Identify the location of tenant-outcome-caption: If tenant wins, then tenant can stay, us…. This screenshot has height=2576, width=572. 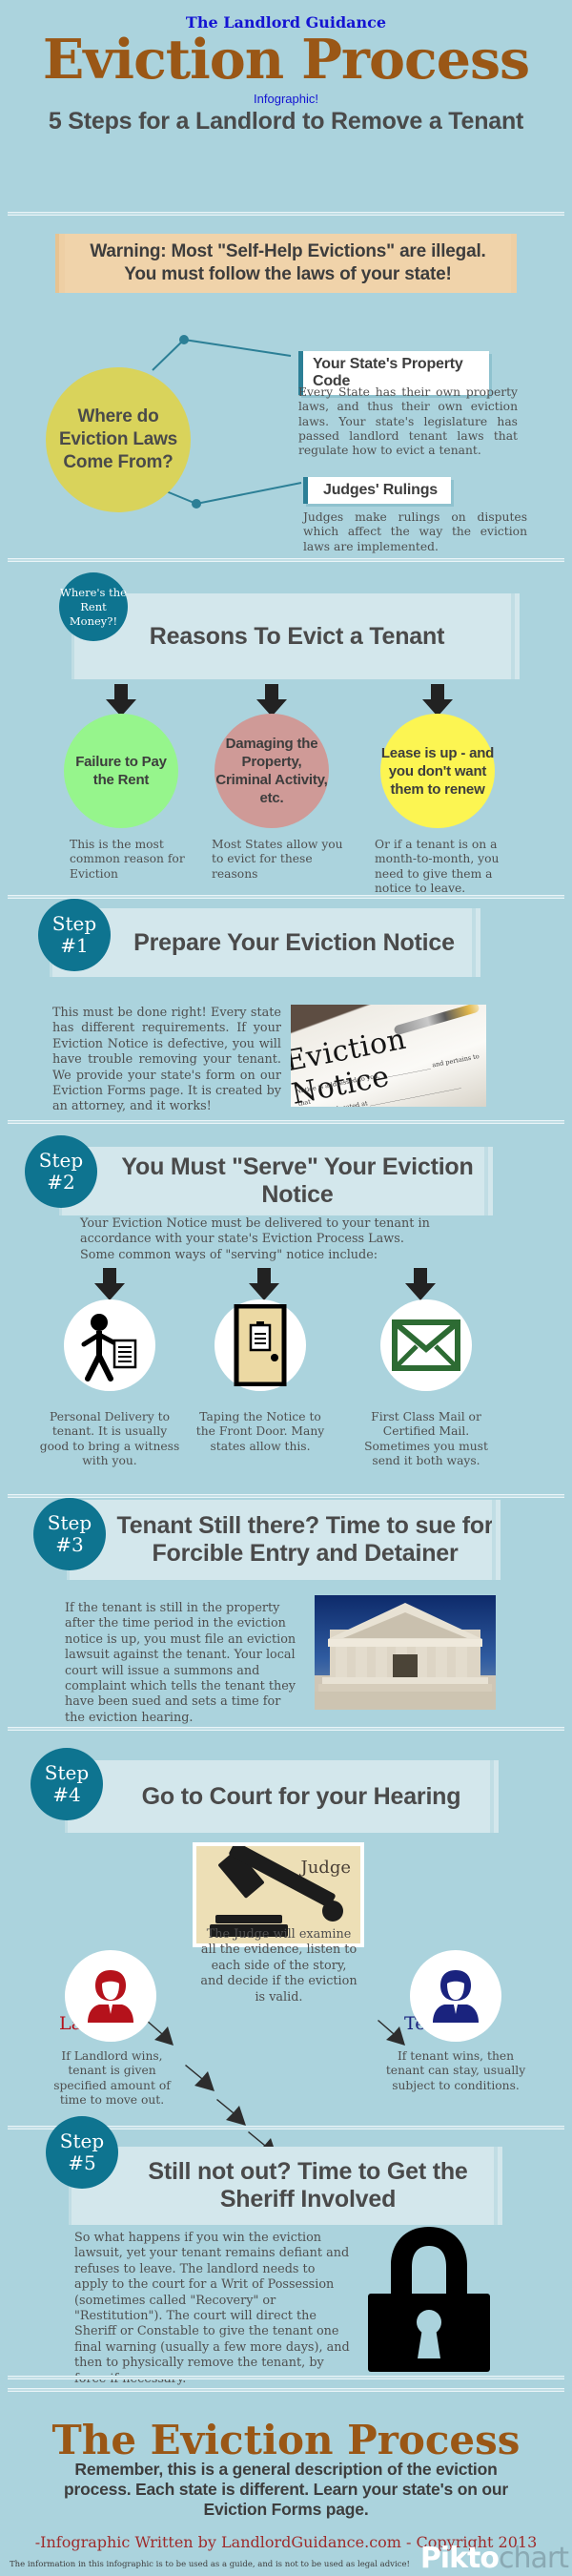
(456, 2070).